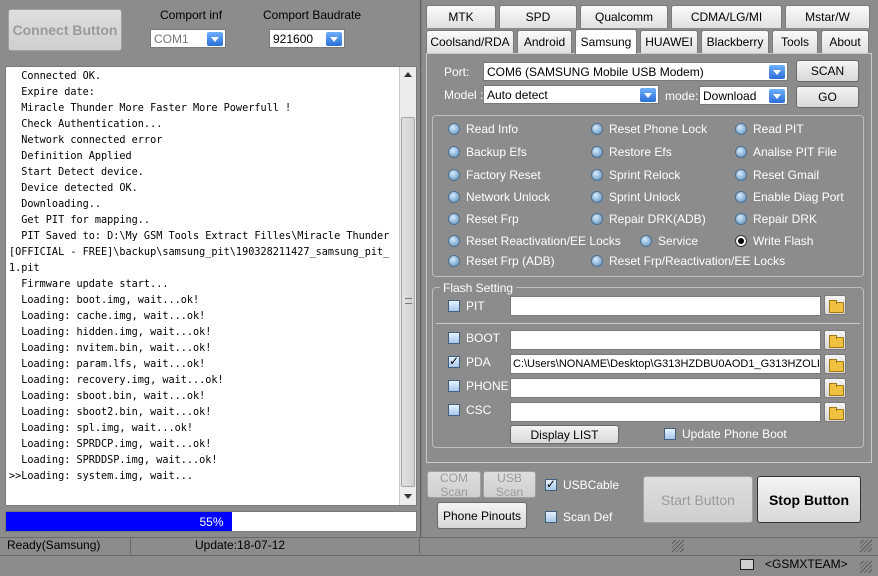 This screenshot has width=878, height=576. What do you see at coordinates (635, 197) in the screenshot?
I see `radio-sprint-unlock: Sprint Unlock` at bounding box center [635, 197].